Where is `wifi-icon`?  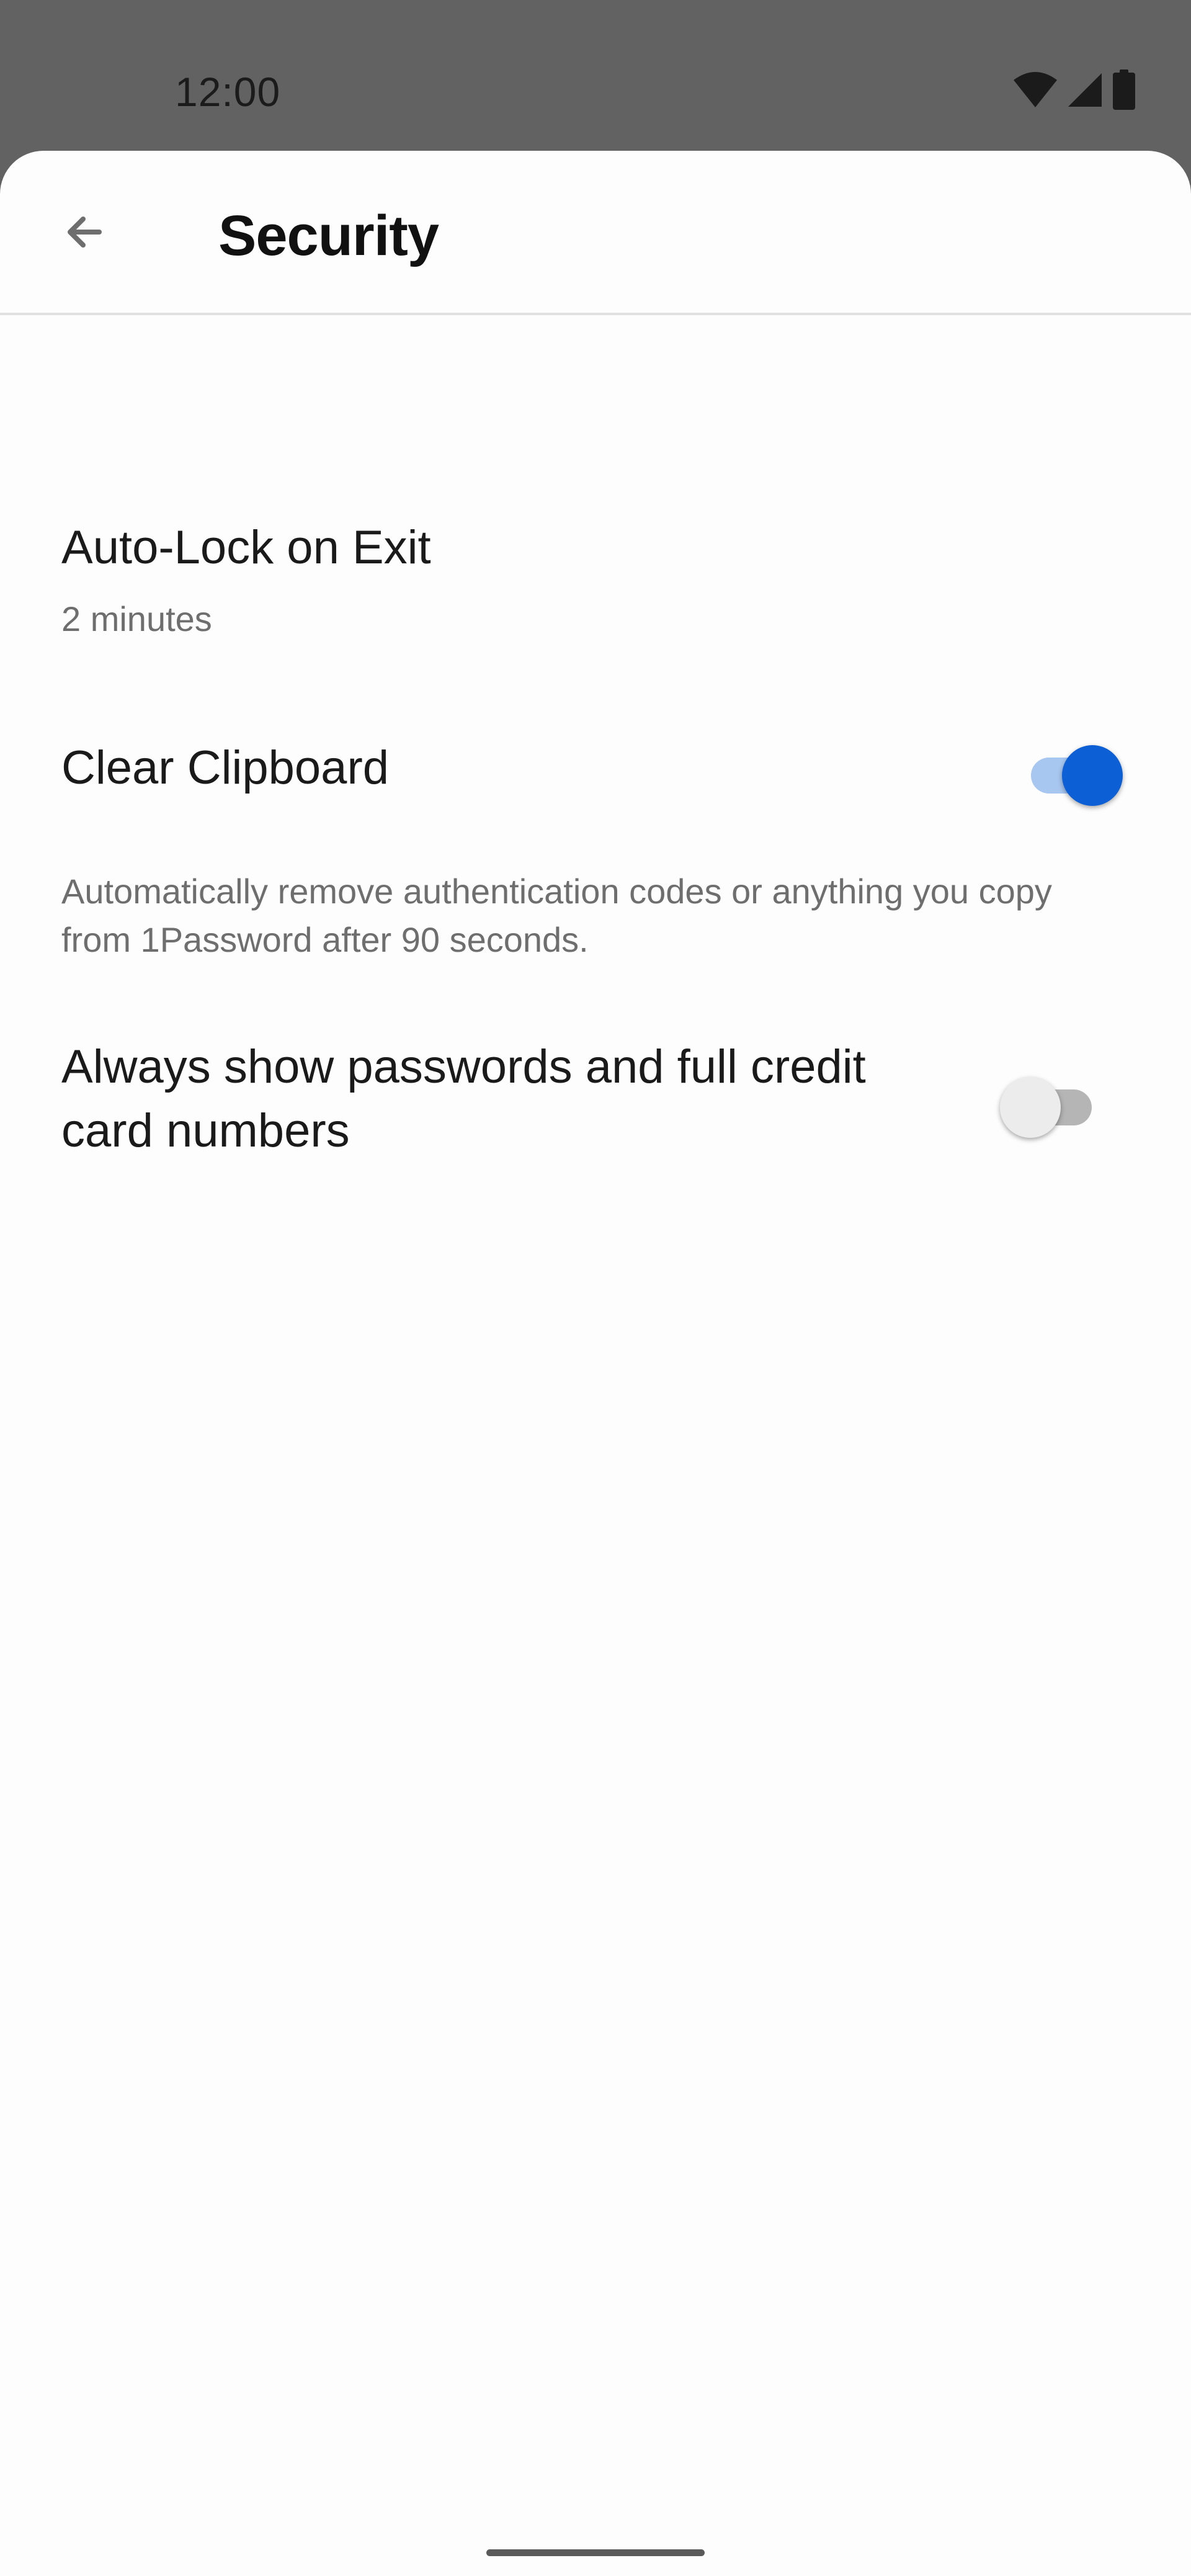 wifi-icon is located at coordinates (1035, 90).